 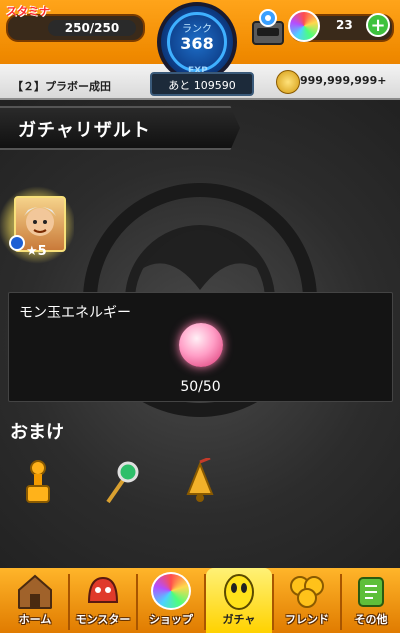 I want to click on balloon-icon, so click(x=307, y=592).